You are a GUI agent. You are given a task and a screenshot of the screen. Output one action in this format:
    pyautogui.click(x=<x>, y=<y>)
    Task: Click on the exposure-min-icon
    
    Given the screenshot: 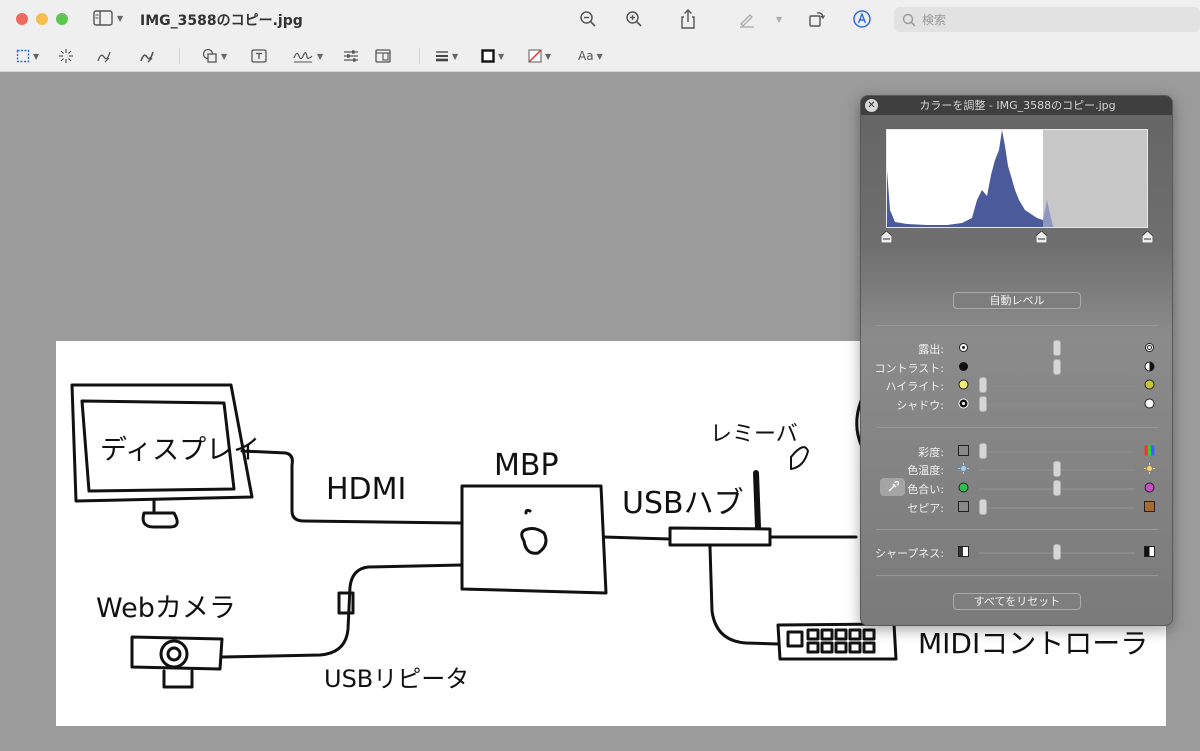 What is the action you would take?
    pyautogui.click(x=963, y=347)
    